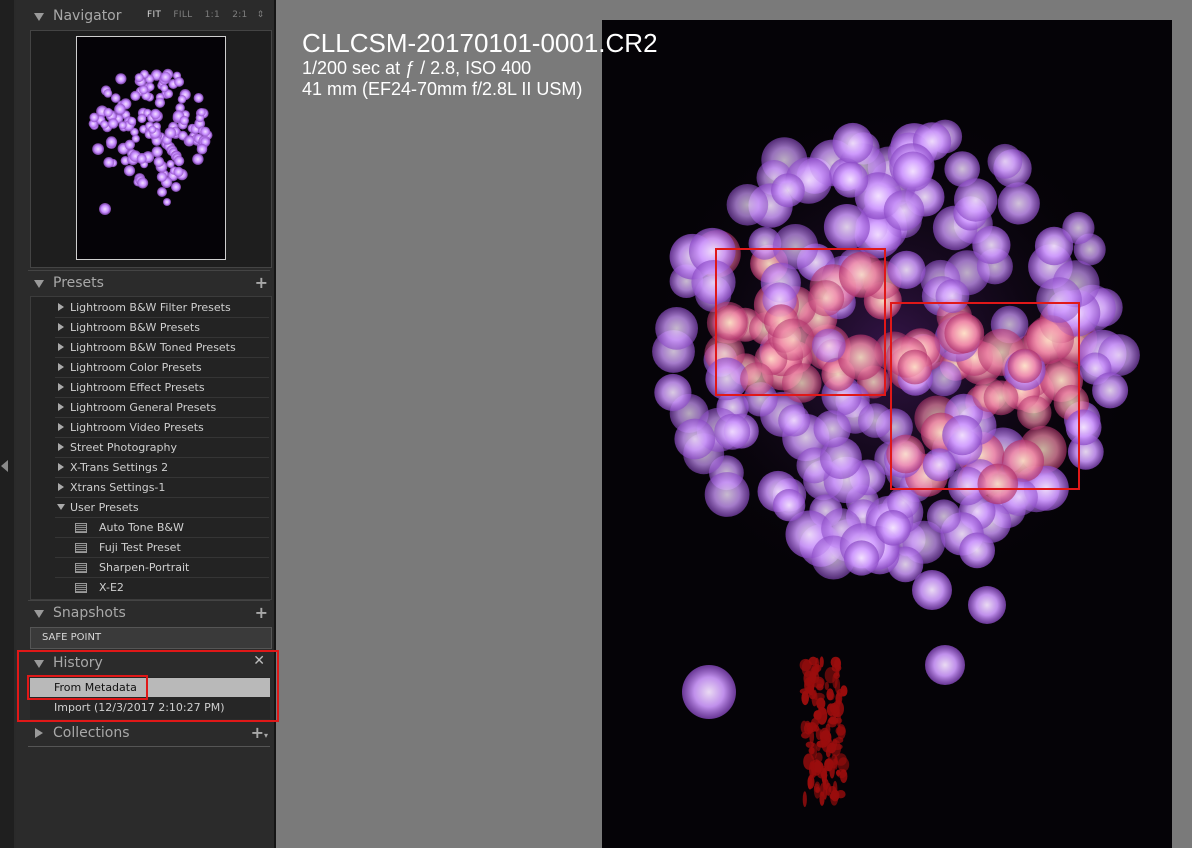  What do you see at coordinates (118, 487) in the screenshot?
I see `preset-folder-label: Xtrans Settings-1` at bounding box center [118, 487].